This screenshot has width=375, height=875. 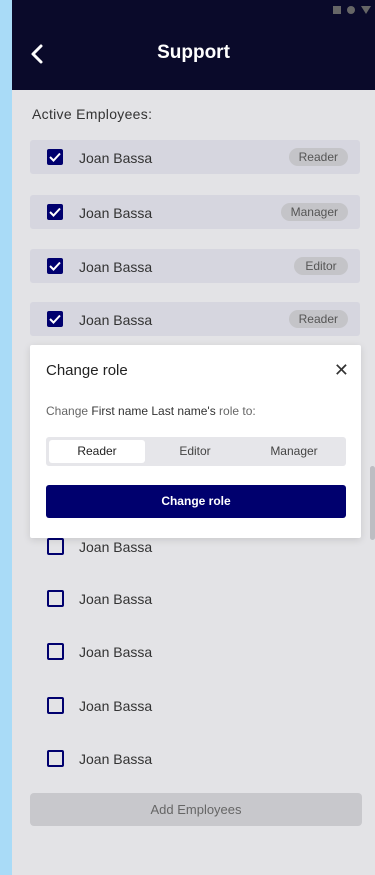 What do you see at coordinates (235, 411) in the screenshot?
I see `modal-text-suffix: role to:` at bounding box center [235, 411].